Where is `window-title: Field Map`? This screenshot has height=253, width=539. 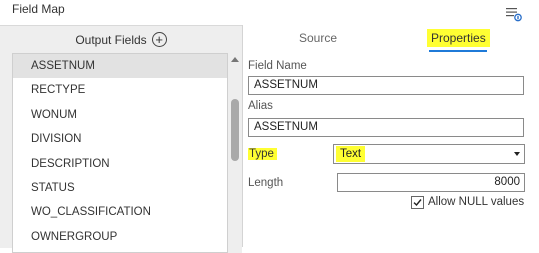 window-title: Field Map is located at coordinates (38, 9).